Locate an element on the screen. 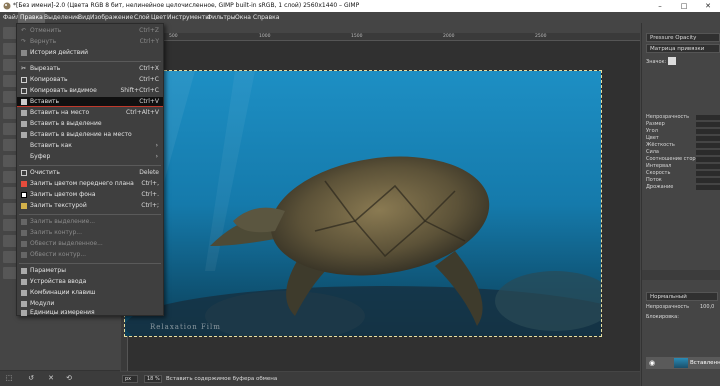  dynamics-option-row: Непрозрачность is located at coordinates (683, 117).